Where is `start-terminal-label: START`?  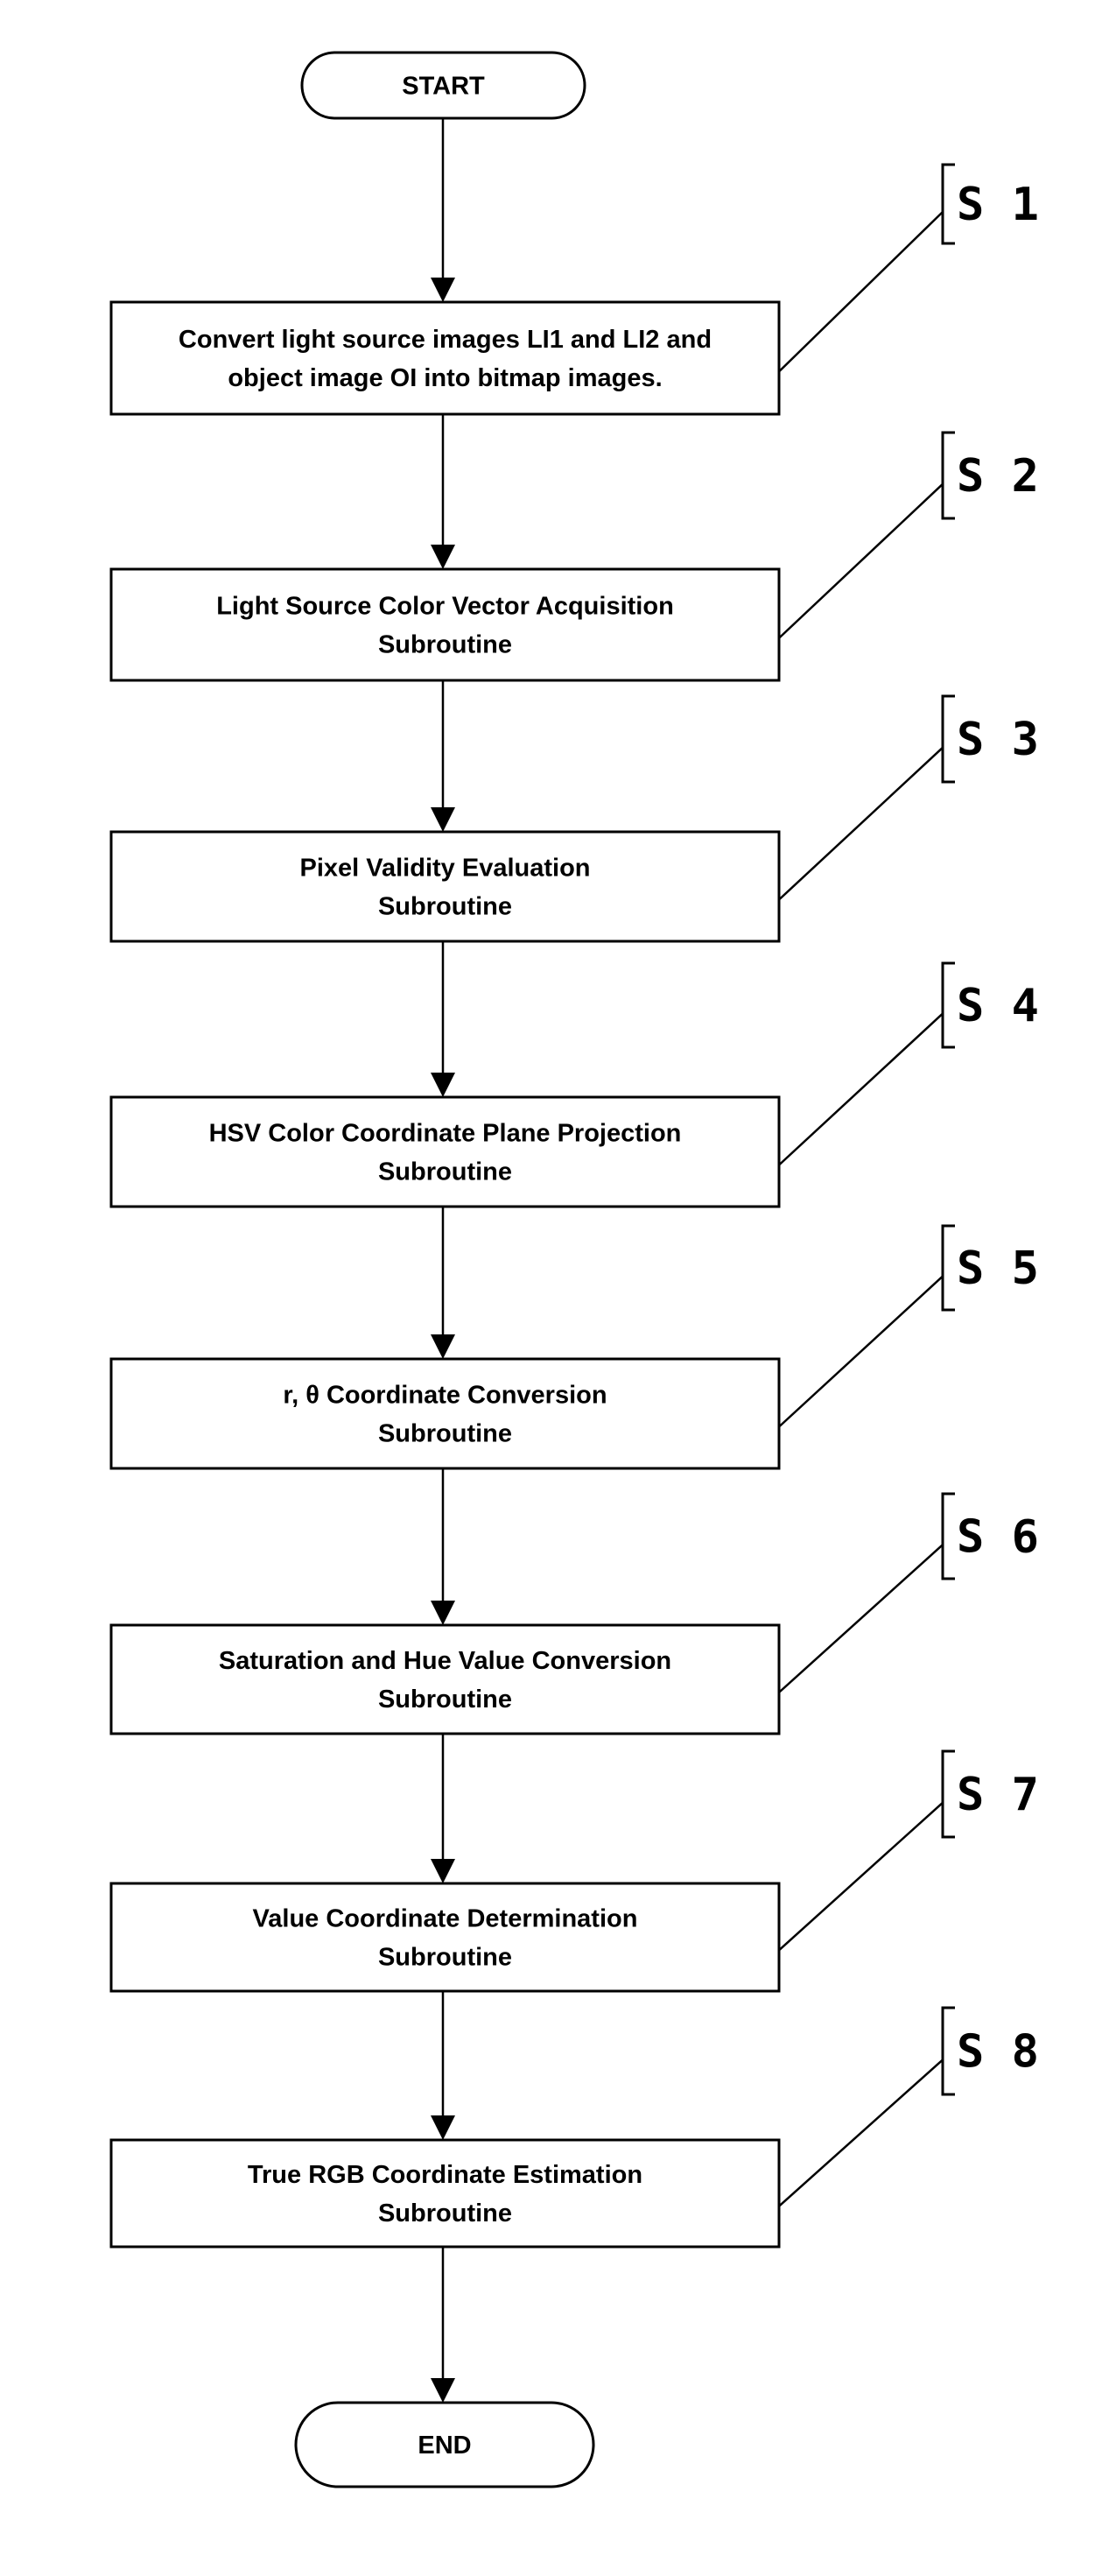 start-terminal-label: START is located at coordinates (443, 87).